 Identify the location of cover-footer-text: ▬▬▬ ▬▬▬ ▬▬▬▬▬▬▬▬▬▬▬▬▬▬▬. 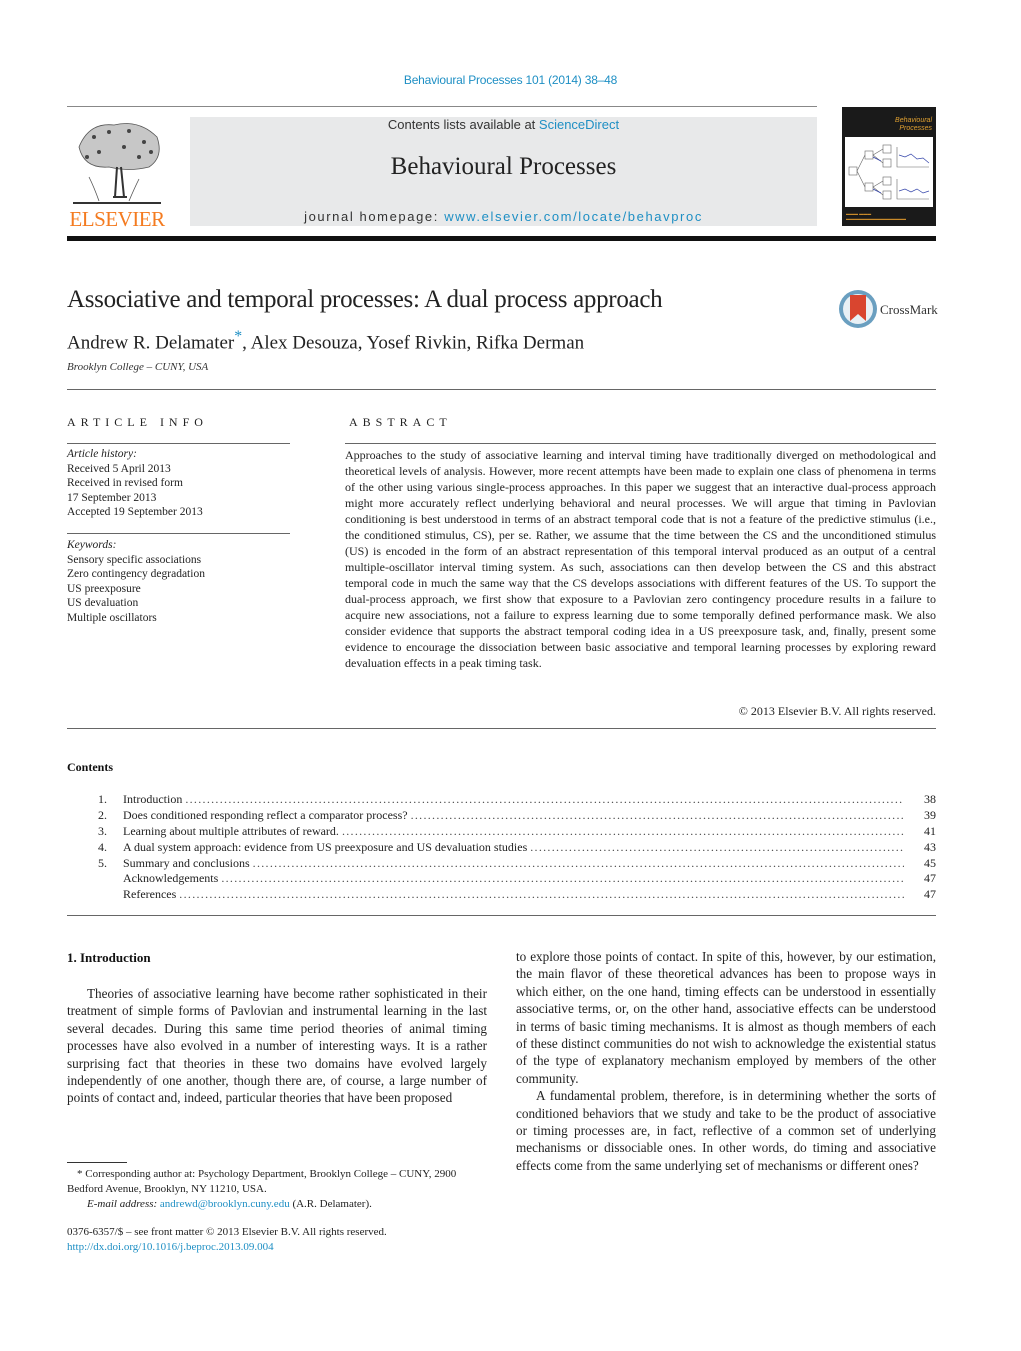
(876, 216).